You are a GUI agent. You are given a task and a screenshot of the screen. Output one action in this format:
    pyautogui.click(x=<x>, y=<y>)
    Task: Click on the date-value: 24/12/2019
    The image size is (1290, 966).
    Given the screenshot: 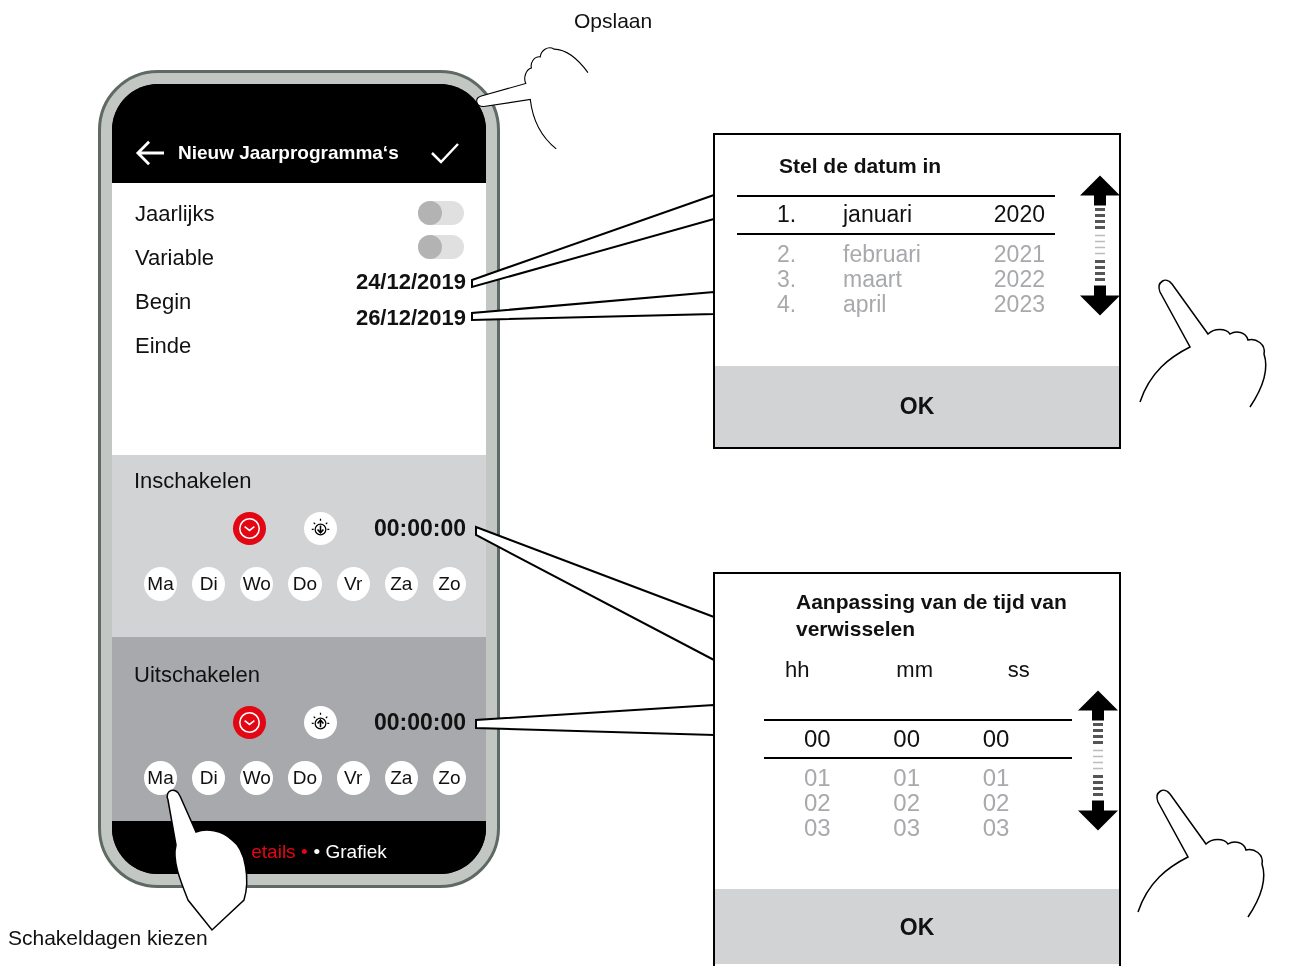 What is the action you would take?
    pyautogui.click(x=410, y=282)
    